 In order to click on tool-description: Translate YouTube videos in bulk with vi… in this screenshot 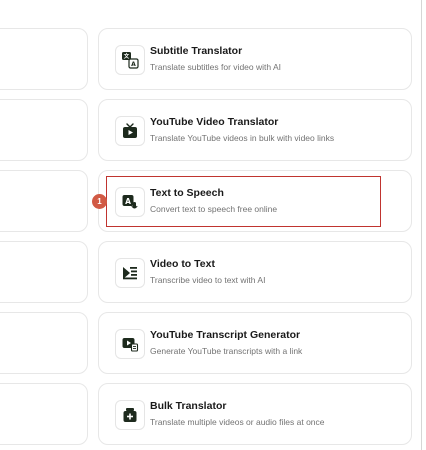, I will do `click(242, 138)`.